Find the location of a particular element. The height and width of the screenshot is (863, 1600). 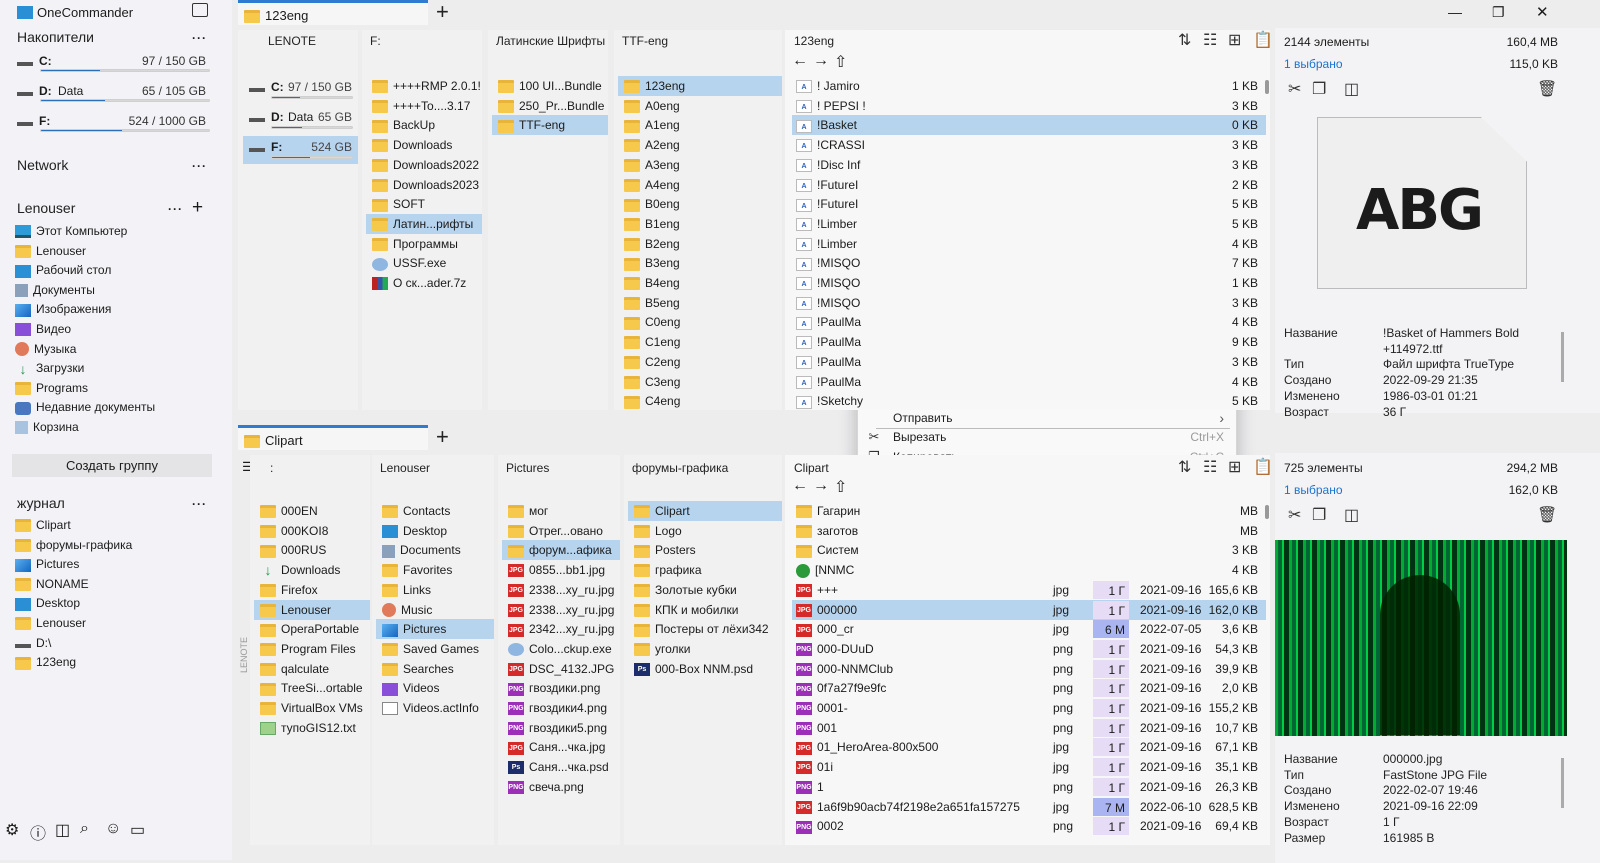

folder-item: A1eng is located at coordinates (700, 125).